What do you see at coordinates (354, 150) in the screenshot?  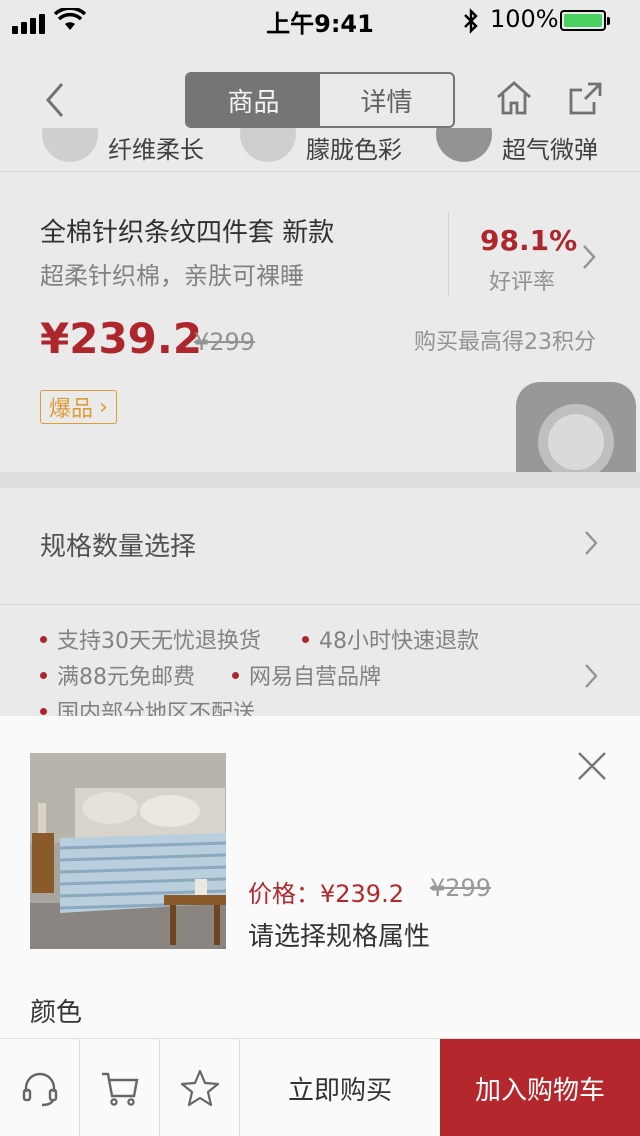 I see `feature-label: 朦胧色彩` at bounding box center [354, 150].